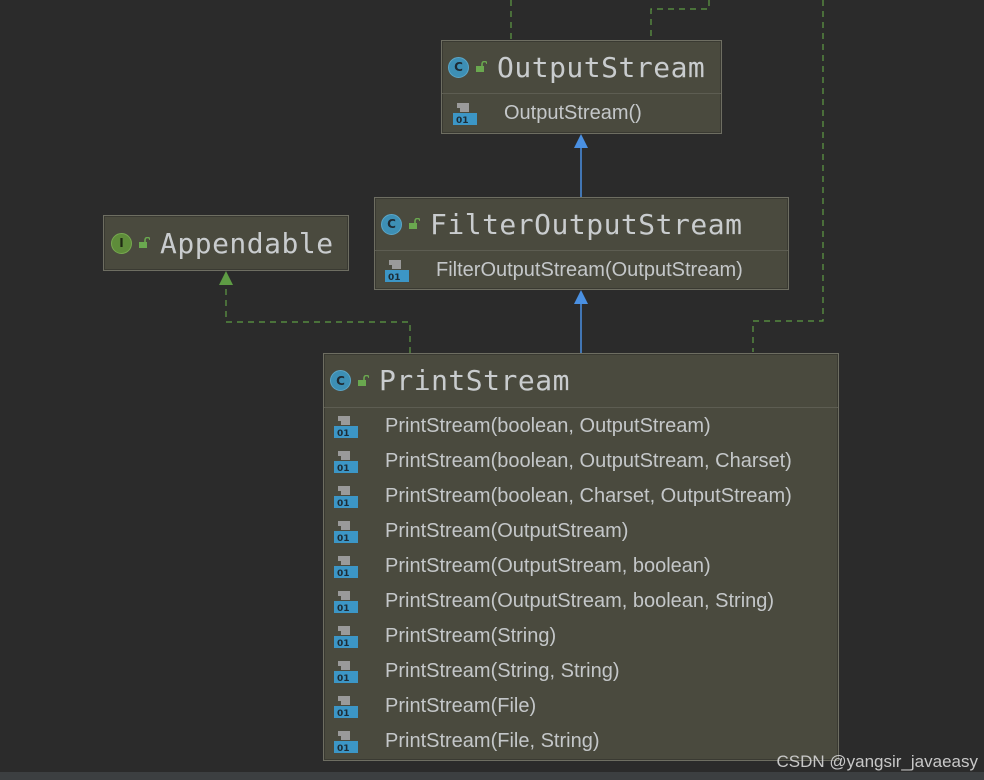 The width and height of the screenshot is (984, 780). Describe the element at coordinates (492, 741) in the screenshot. I see `constructor-label: PrintStream(File, String)` at that location.